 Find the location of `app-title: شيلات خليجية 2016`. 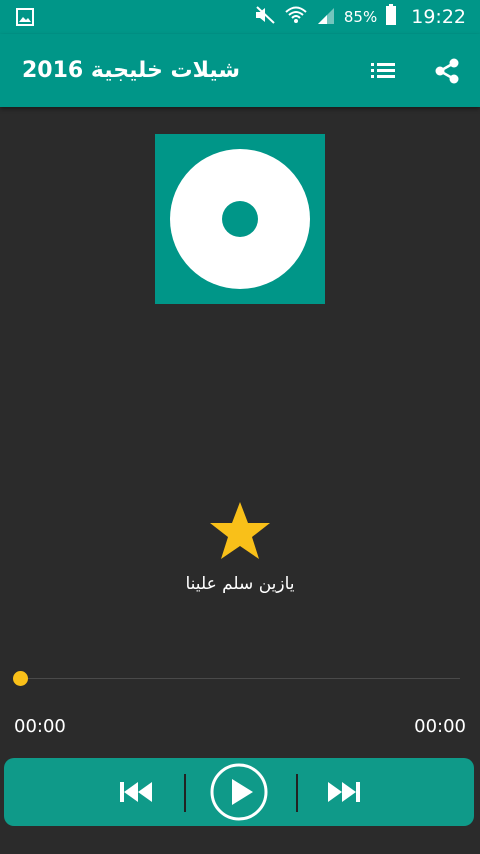

app-title: شيلات خليجية 2016 is located at coordinates (131, 70).